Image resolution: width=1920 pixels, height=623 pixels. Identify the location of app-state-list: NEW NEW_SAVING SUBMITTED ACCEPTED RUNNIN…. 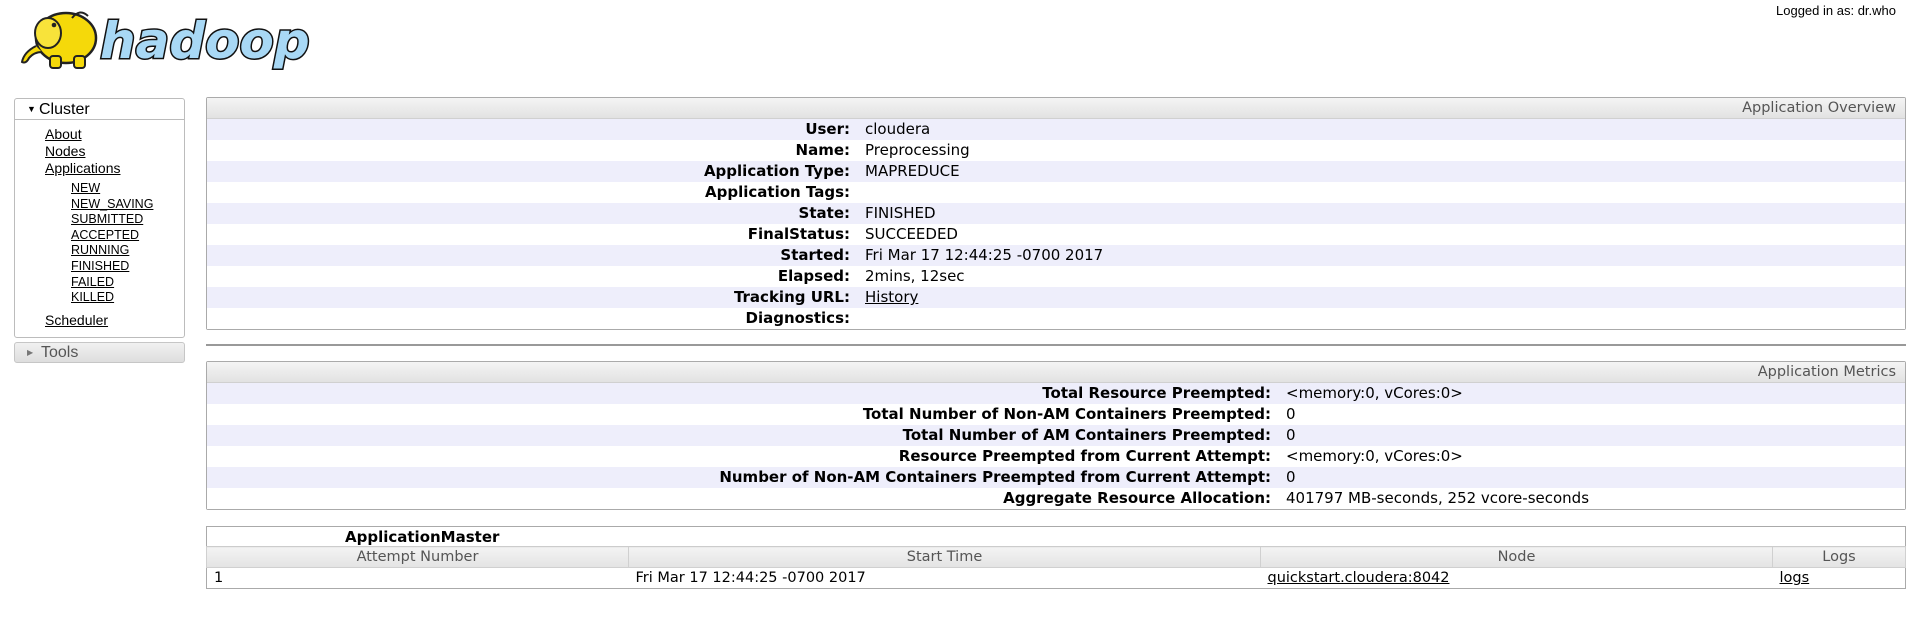
(114, 243).